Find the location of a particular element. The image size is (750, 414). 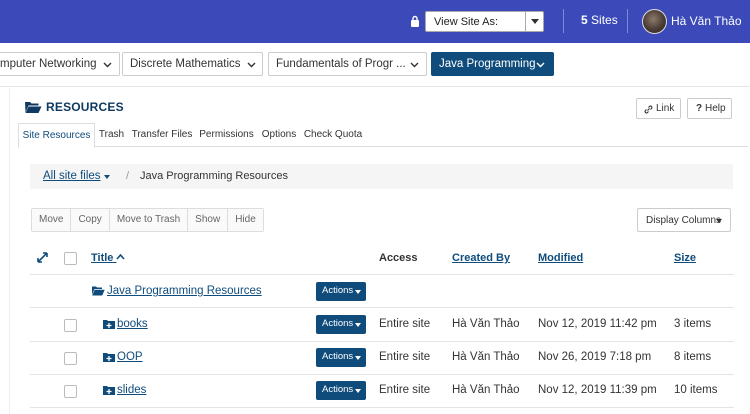

parent-folder-link: Java Programming Resources is located at coordinates (184, 291).